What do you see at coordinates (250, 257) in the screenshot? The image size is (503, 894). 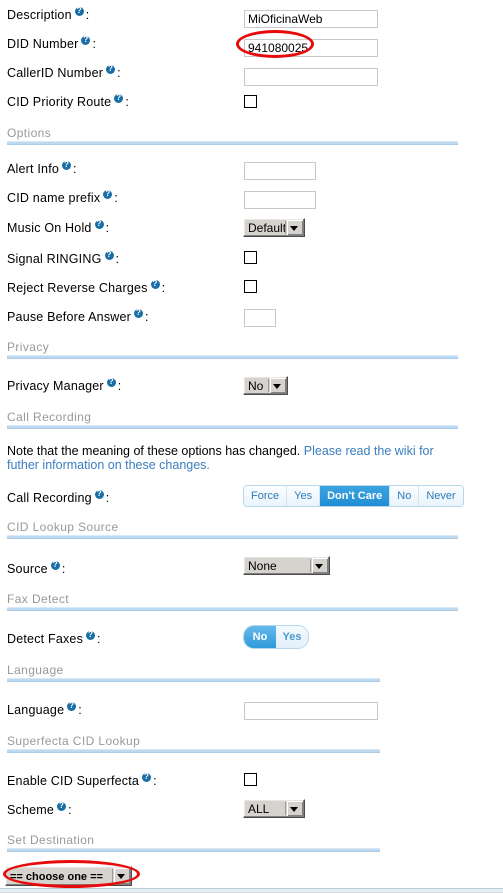 I see `signal-ringing-checkbox` at bounding box center [250, 257].